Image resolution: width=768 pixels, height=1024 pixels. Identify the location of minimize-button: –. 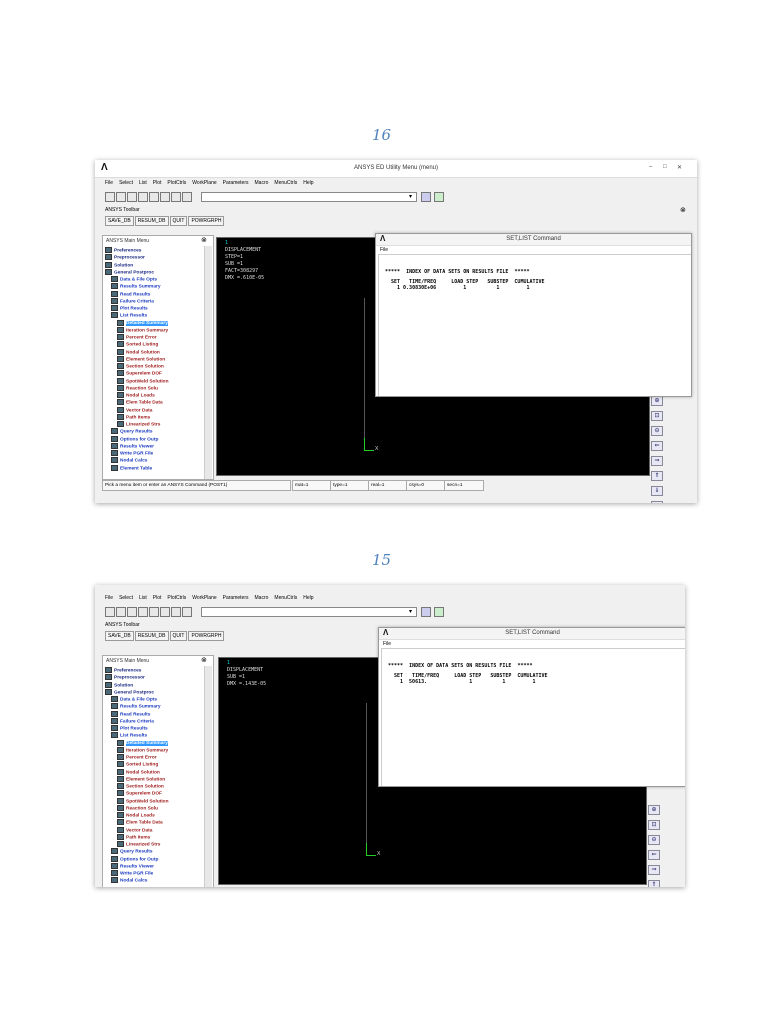
(650, 167).